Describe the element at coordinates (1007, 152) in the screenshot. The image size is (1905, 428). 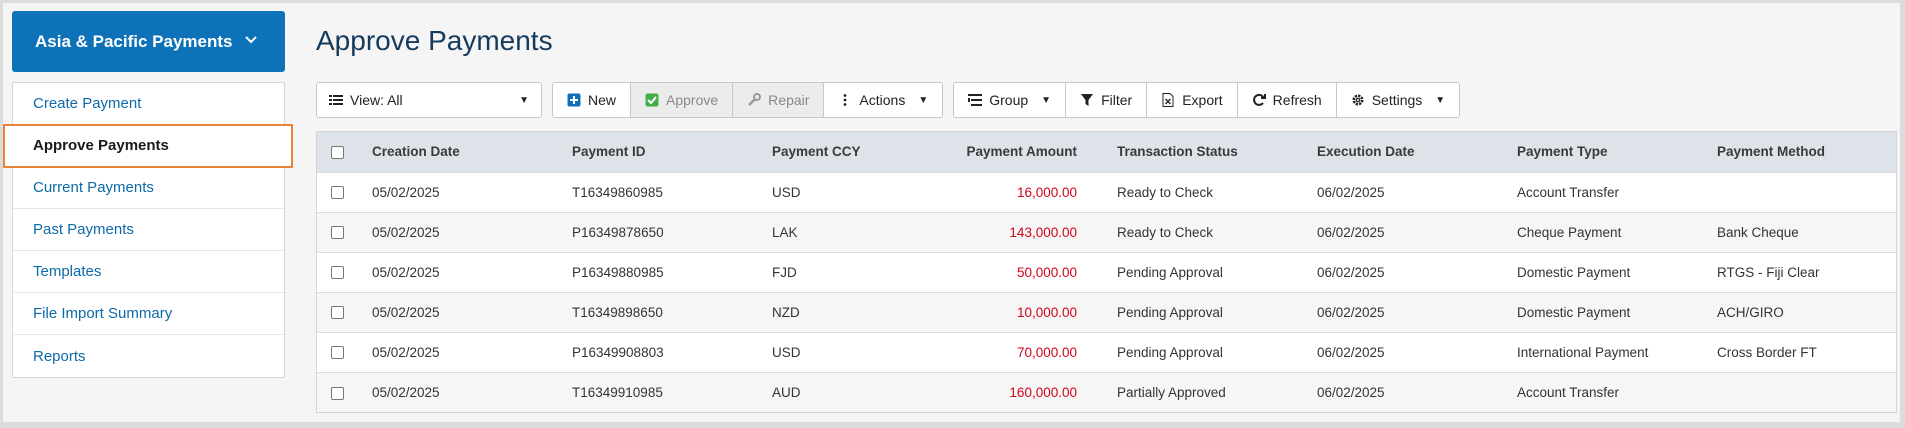
I see `column-header-payment-amount: Payment Amount` at that location.